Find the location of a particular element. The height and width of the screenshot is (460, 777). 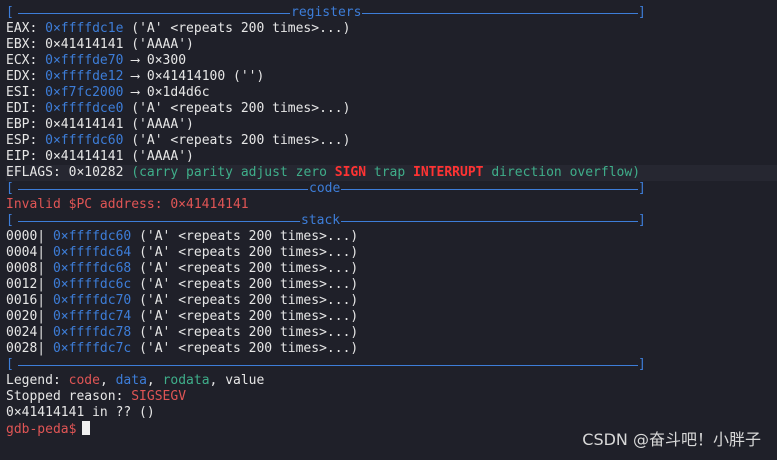

stack-address: 0×ffffdc68 is located at coordinates (92, 268).